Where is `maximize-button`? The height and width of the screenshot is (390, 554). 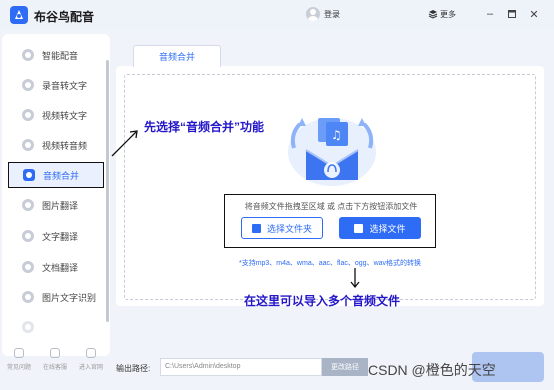
maximize-button is located at coordinates (512, 14).